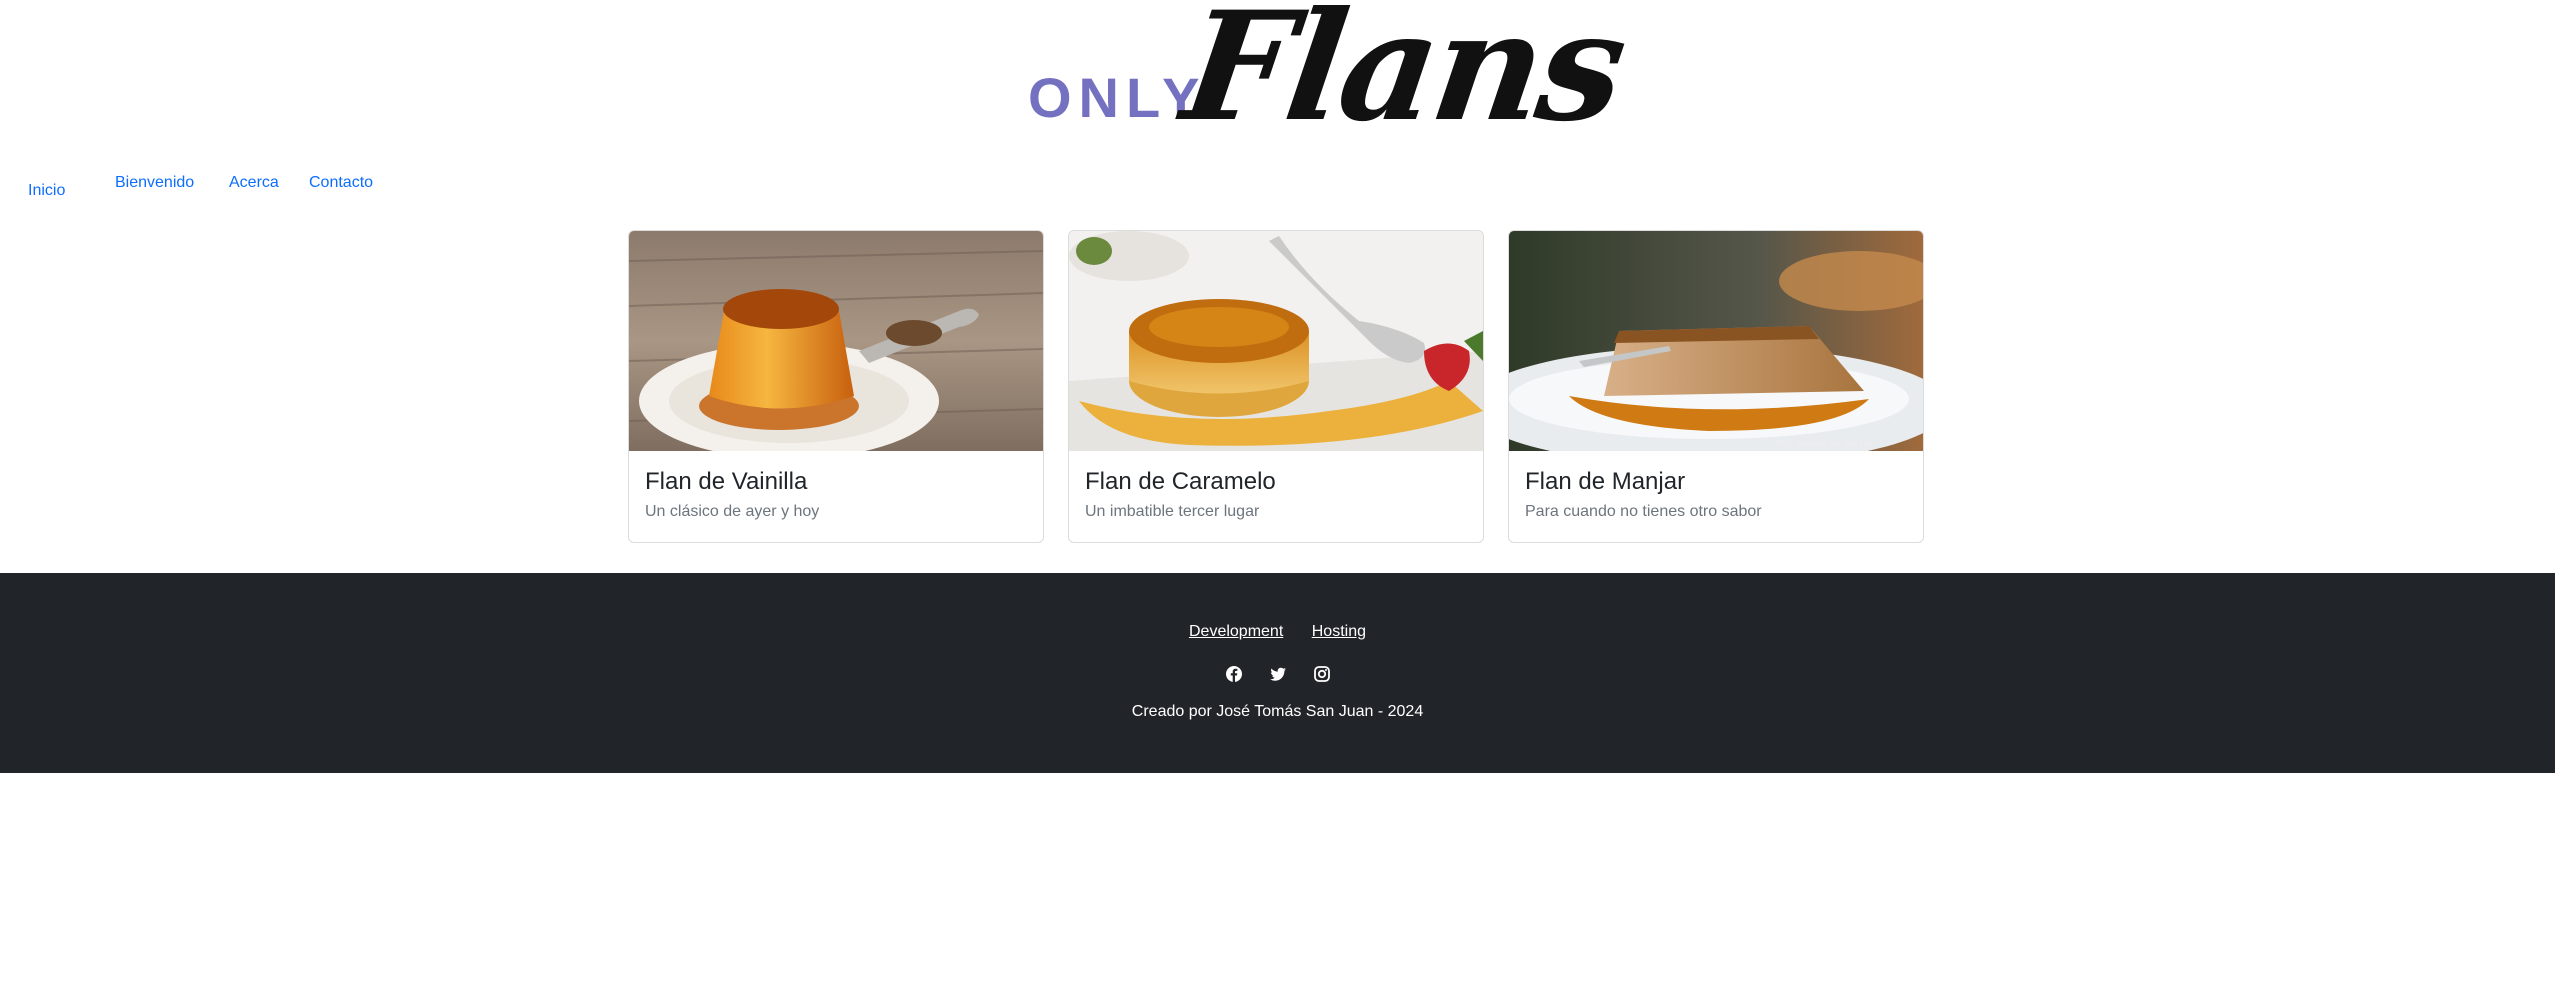 Image resolution: width=2555 pixels, height=985 pixels. What do you see at coordinates (341, 183) in the screenshot?
I see `nav-link-contacto: Contacto` at bounding box center [341, 183].